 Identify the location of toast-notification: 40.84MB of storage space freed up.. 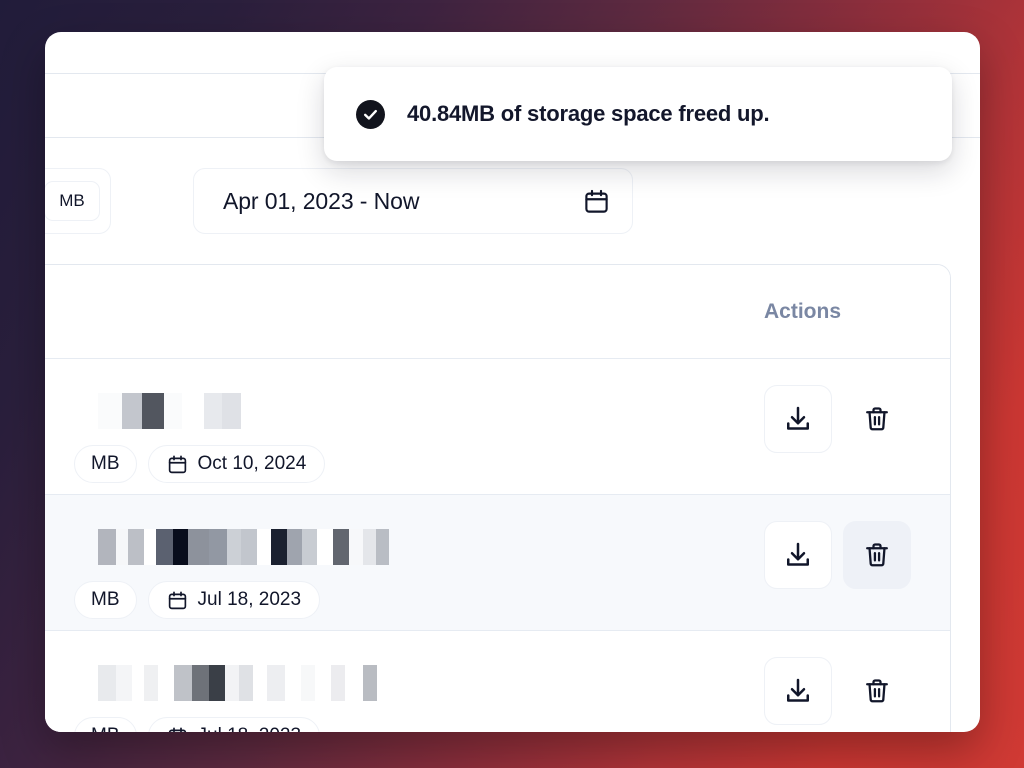
(638, 114).